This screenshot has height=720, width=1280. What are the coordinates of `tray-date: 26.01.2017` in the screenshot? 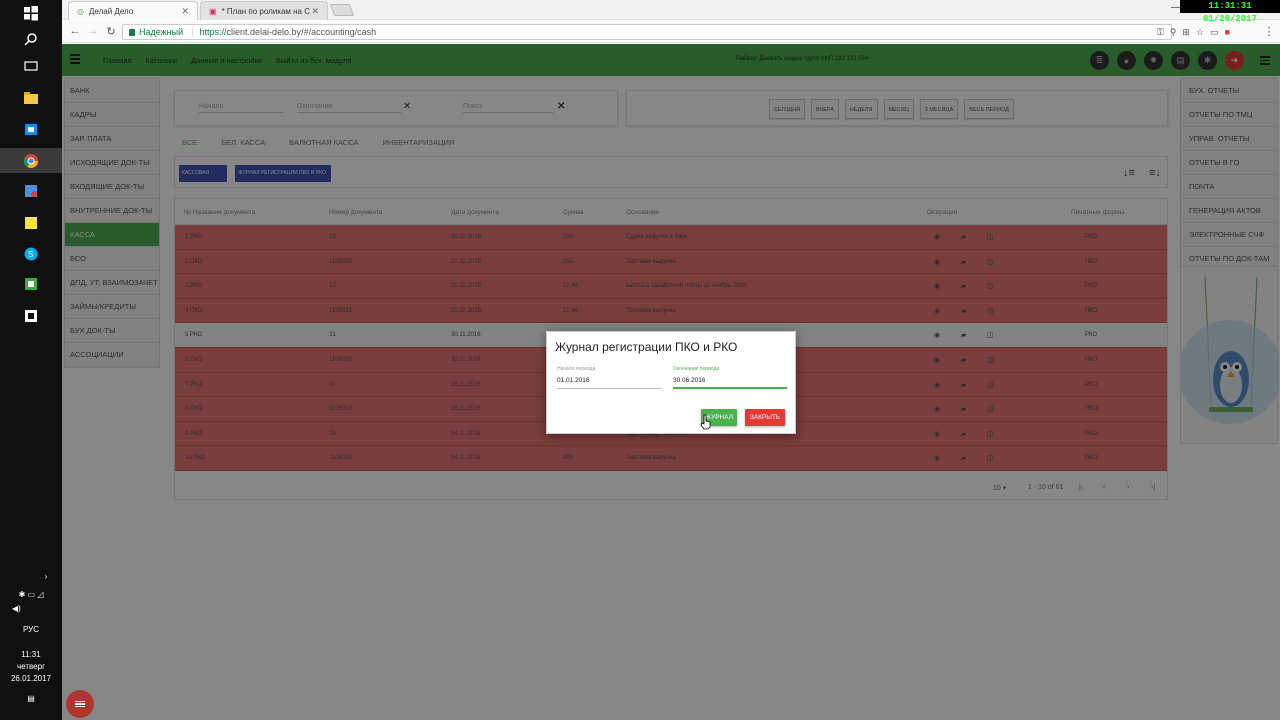 It's located at (31, 678).